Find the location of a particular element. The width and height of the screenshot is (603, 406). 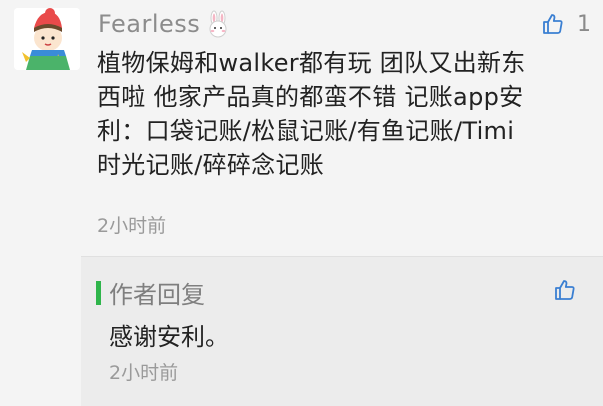

thumbs-up-icon is located at coordinates (553, 24).